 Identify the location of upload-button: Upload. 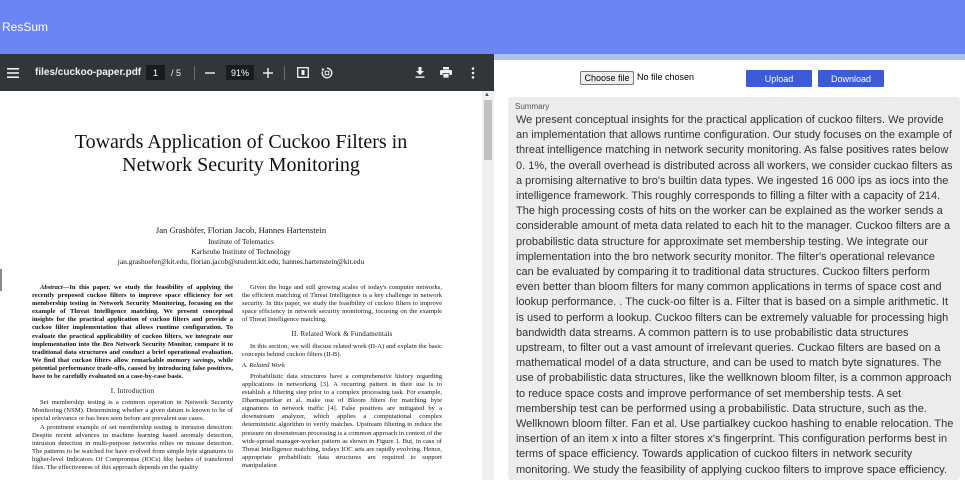
(779, 78).